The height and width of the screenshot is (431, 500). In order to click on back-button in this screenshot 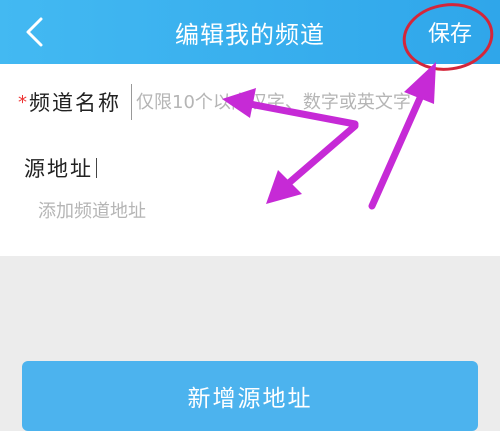, I will do `click(34, 32)`.